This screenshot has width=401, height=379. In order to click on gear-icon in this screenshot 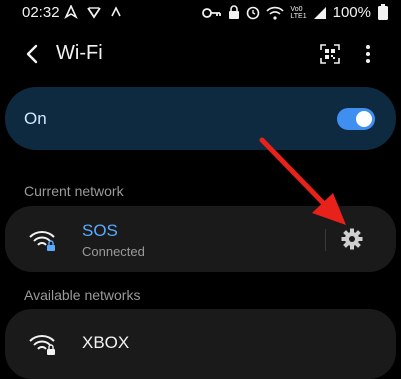, I will do `click(352, 239)`.